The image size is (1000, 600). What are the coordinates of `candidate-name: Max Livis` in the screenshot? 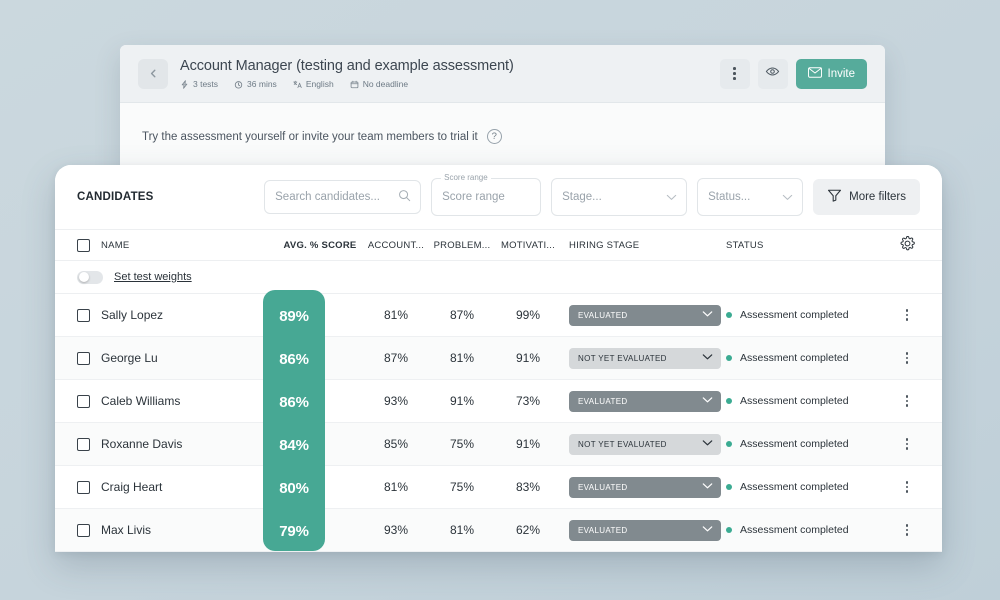 It's located at (189, 530).